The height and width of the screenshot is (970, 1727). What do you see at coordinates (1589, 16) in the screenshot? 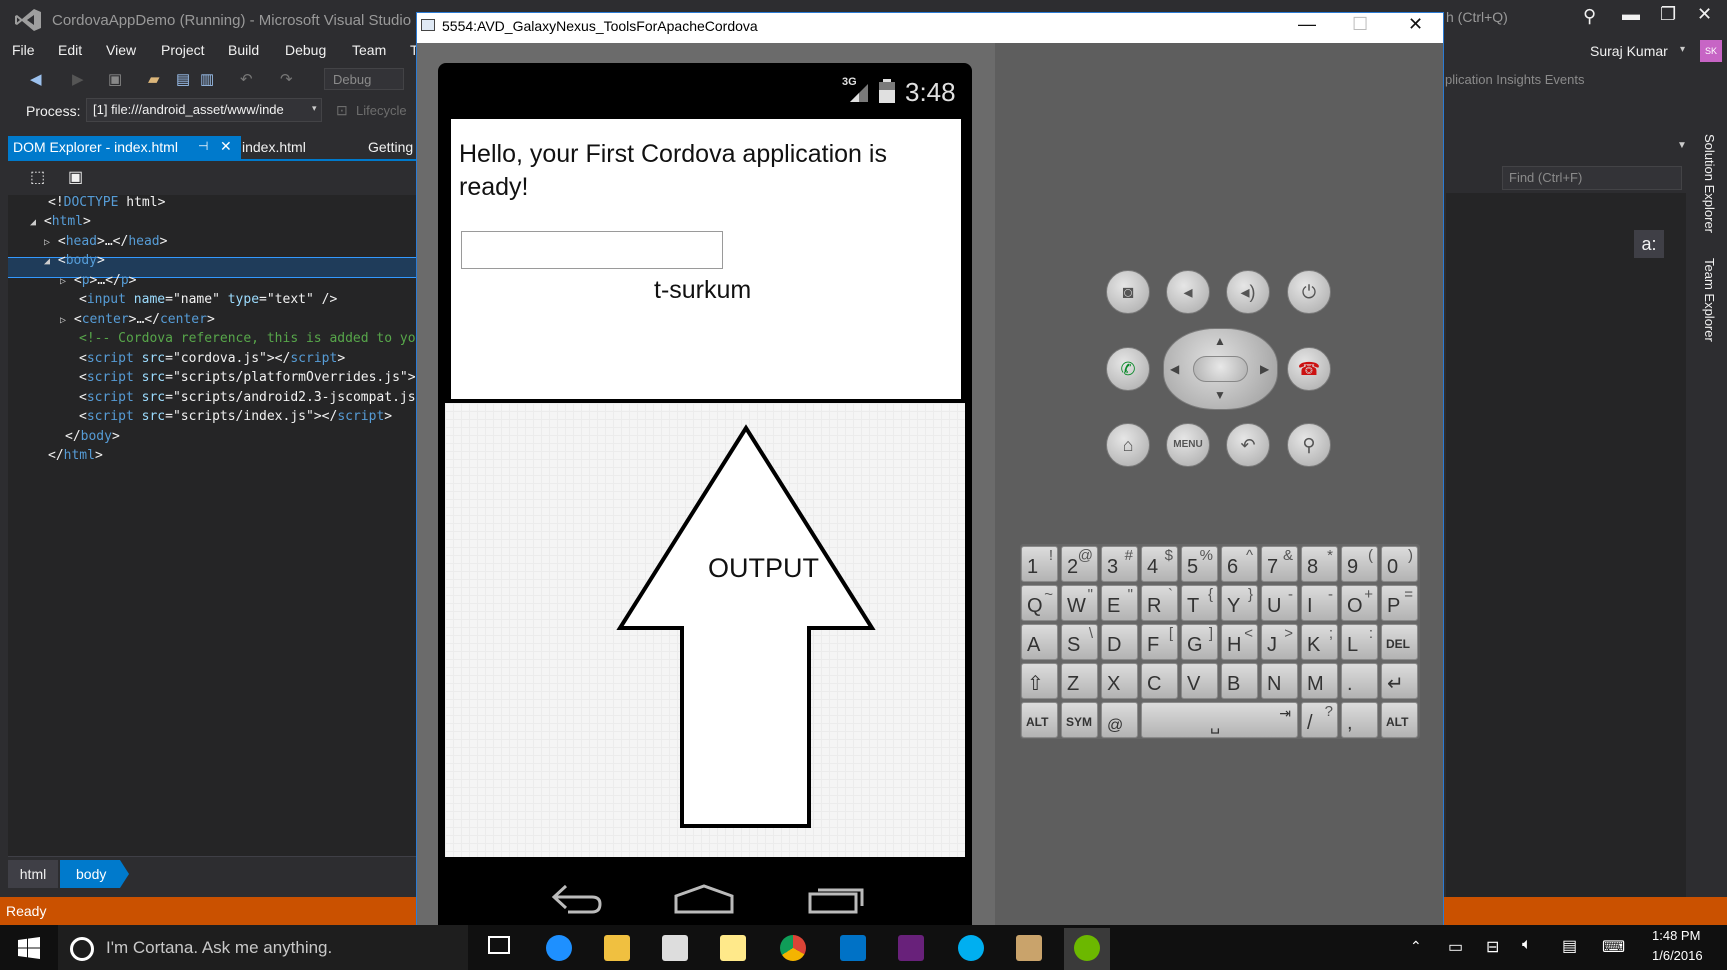
I see `search-icon: ⚲` at bounding box center [1589, 16].